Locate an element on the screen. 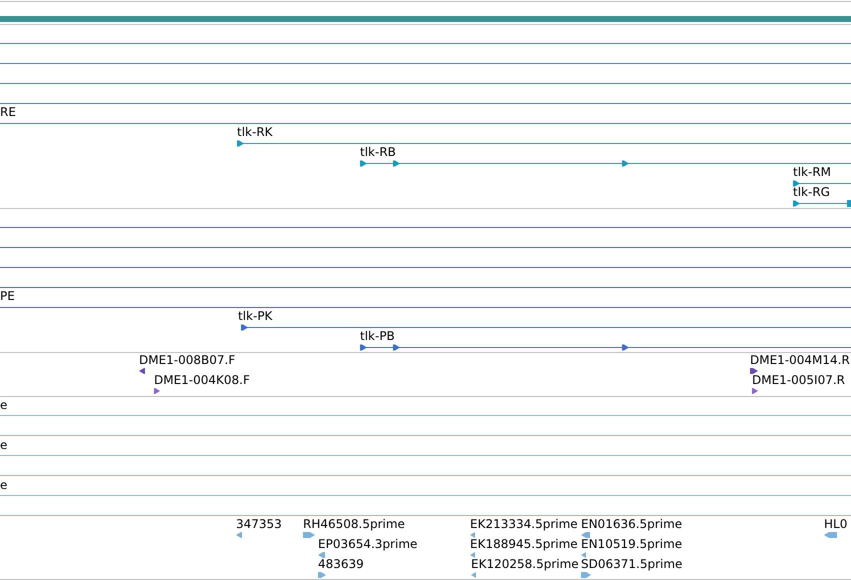 The width and height of the screenshot is (851, 580). feature-label: tlk-PB is located at coordinates (377, 336).